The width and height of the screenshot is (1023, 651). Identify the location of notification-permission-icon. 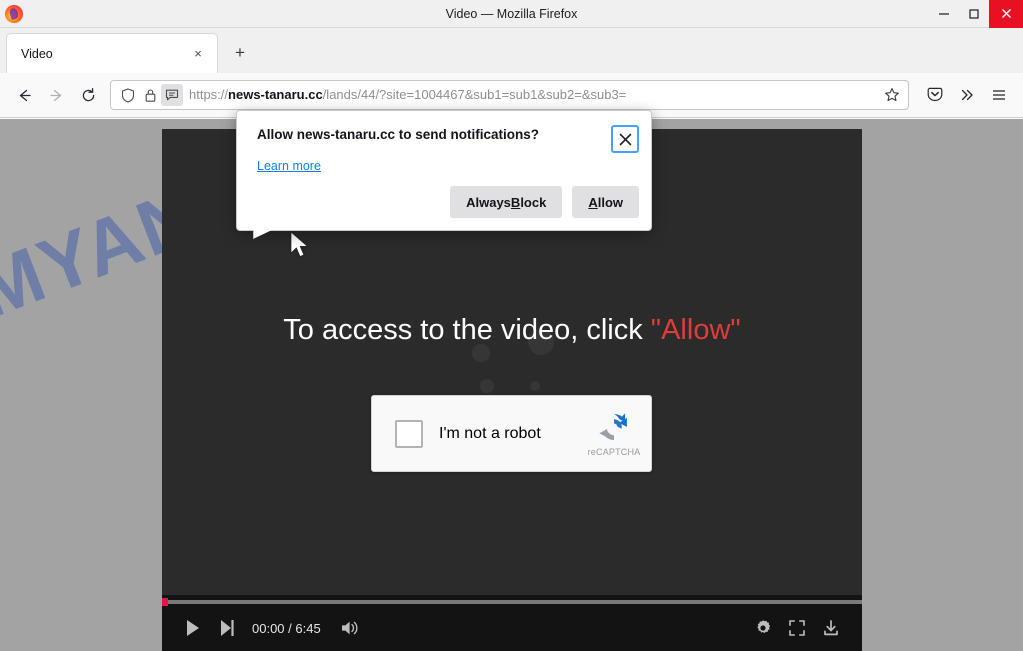
(172, 95).